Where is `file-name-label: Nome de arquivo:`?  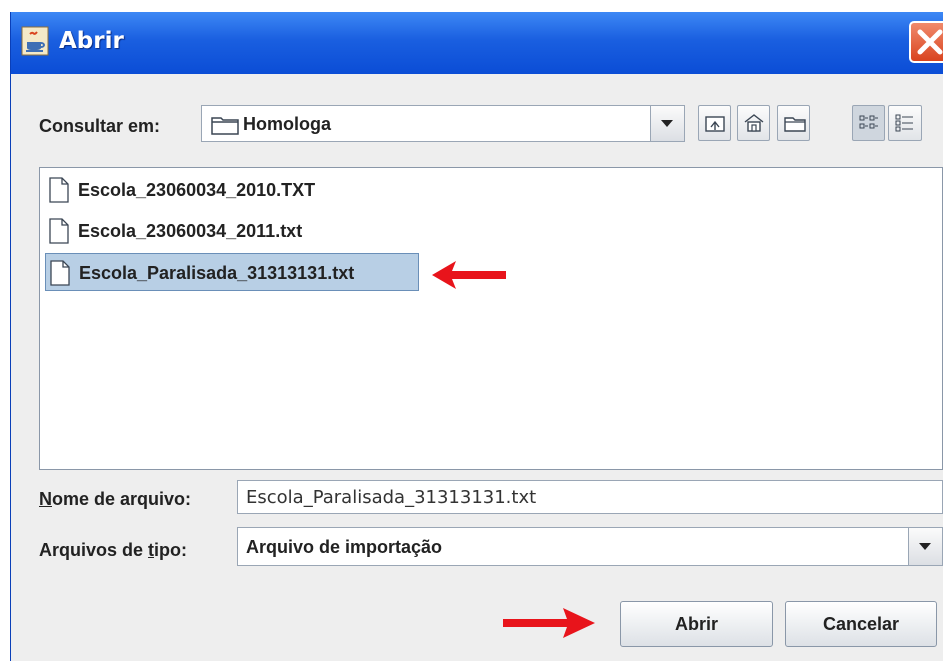 file-name-label: Nome de arquivo: is located at coordinates (115, 499).